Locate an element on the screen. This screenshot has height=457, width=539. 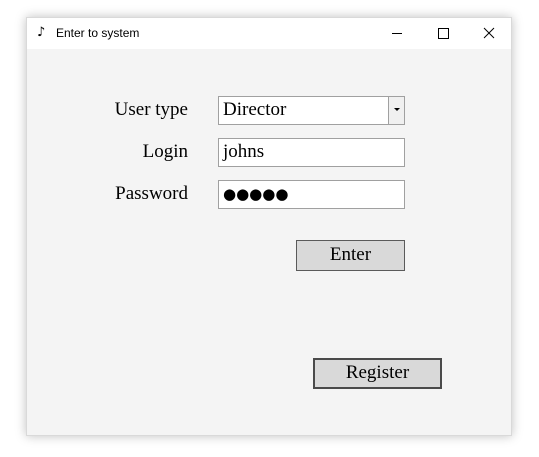
music-note-icon: ♪ is located at coordinates (41, 32).